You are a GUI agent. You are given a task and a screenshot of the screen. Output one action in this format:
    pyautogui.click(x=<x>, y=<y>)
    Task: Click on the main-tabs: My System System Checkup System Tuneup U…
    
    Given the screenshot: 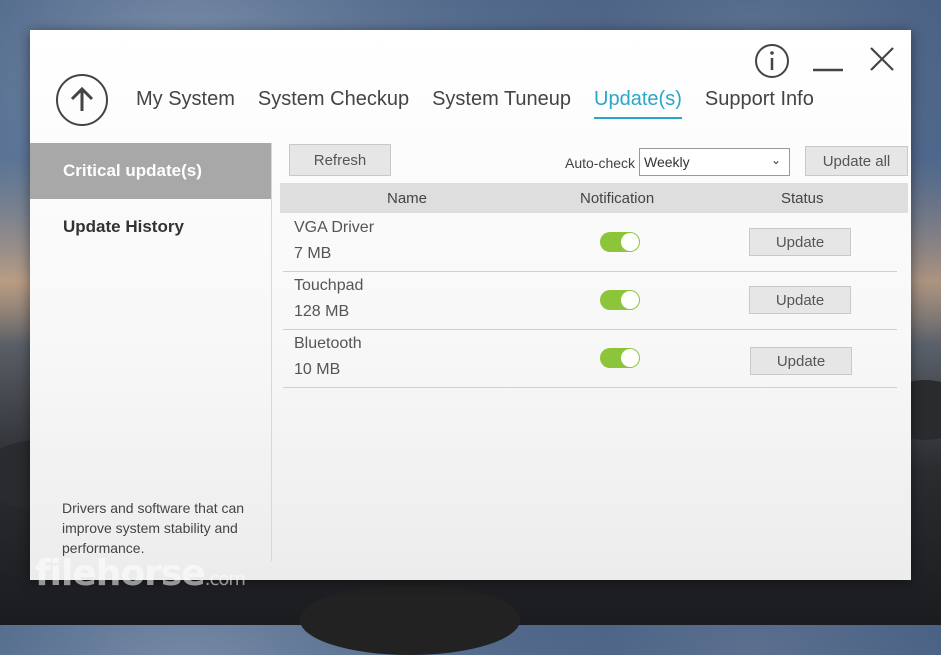 What is the action you would take?
    pyautogui.click(x=486, y=103)
    